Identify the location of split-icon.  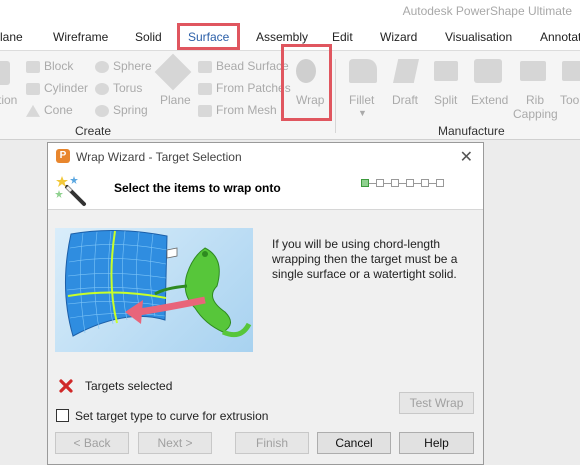
(446, 71).